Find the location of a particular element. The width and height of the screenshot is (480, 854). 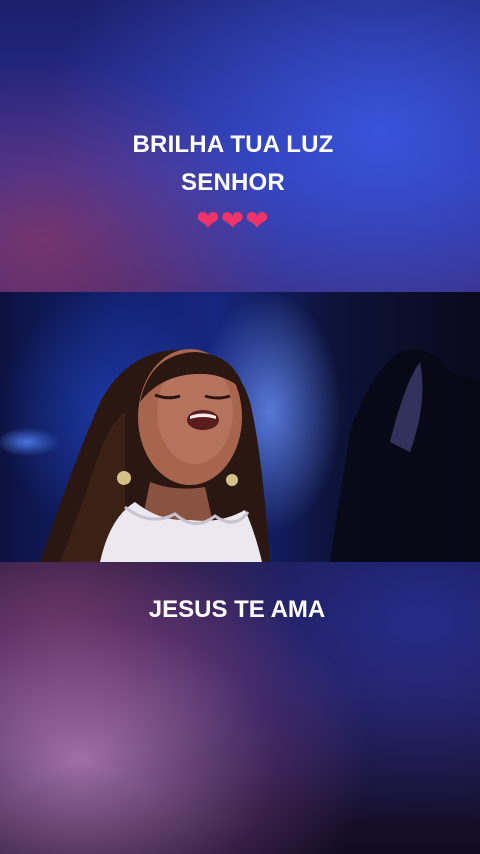

caption-line-2: SENHOR is located at coordinates (233, 182).